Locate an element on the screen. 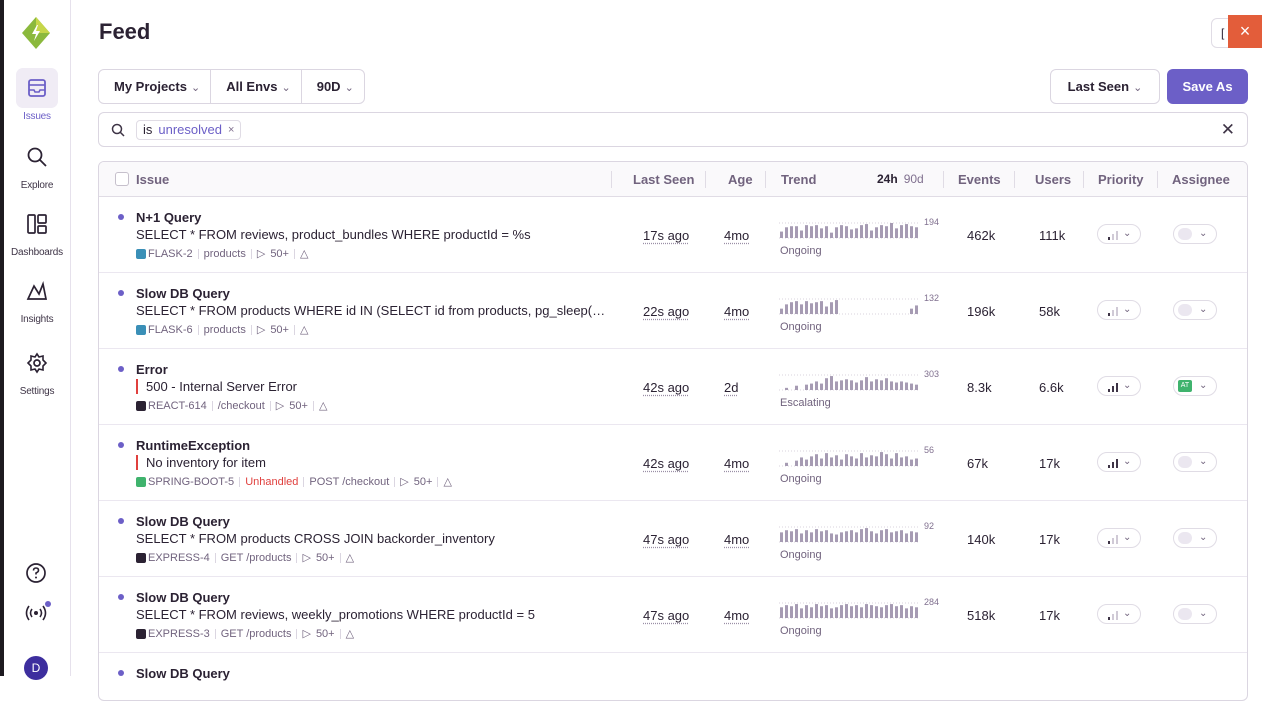 Image resolution: width=1276 pixels, height=701 pixels. sidebar-item-dashboards: Dashboards is located at coordinates (37, 231).